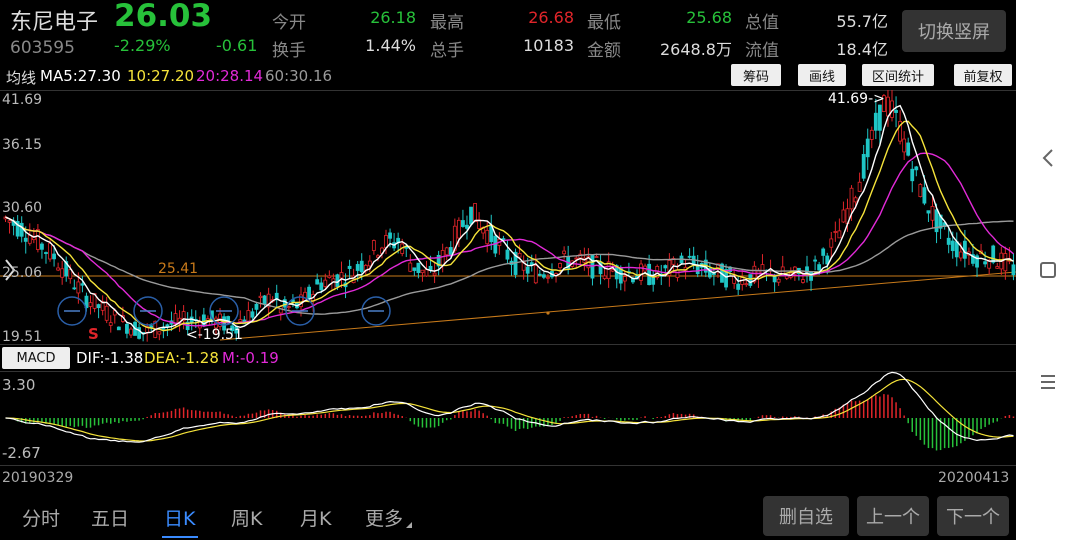 The width and height of the screenshot is (1080, 540). Describe the element at coordinates (1048, 270) in the screenshot. I see `home-icon` at that location.